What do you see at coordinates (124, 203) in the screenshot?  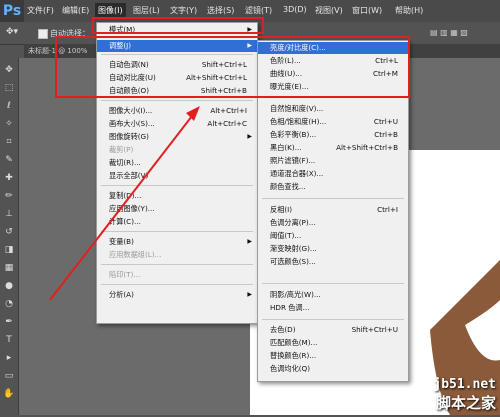 I see `annotation-arrow` at bounding box center [124, 203].